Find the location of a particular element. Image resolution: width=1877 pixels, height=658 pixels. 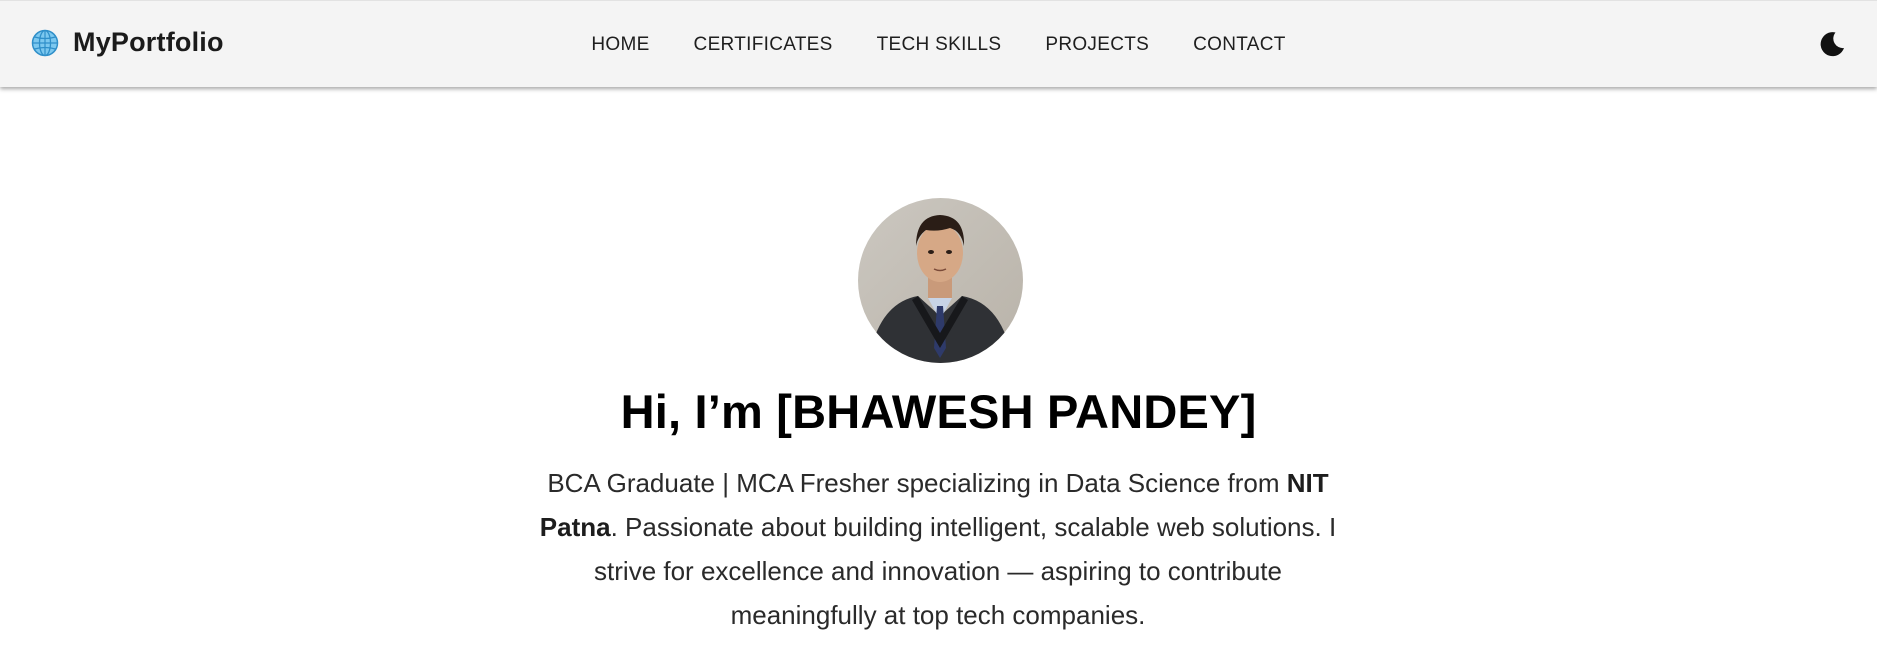

brand-link: MyPortfolio is located at coordinates (127, 42).